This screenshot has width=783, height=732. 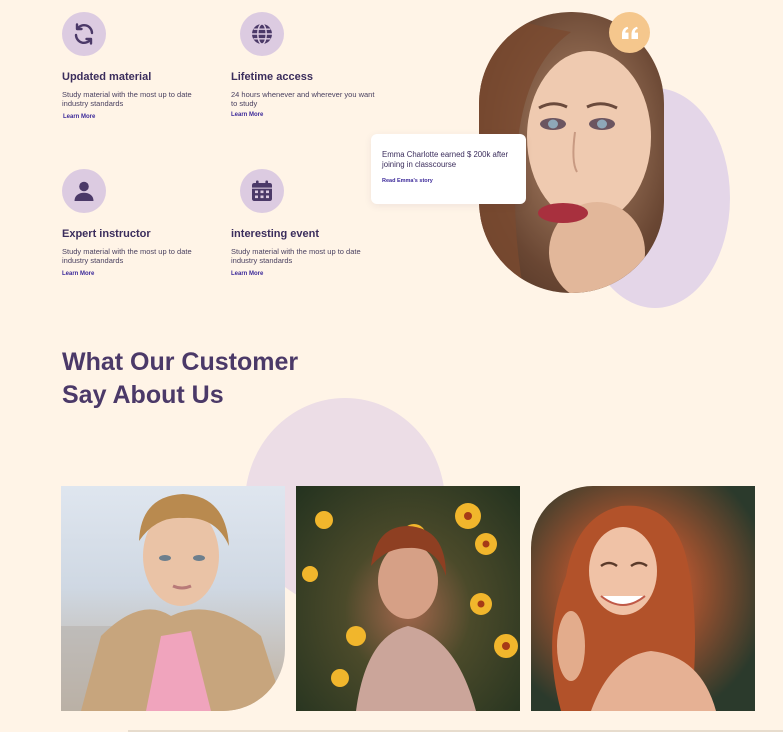 What do you see at coordinates (106, 234) in the screenshot?
I see `feature-title: Expert instructor` at bounding box center [106, 234].